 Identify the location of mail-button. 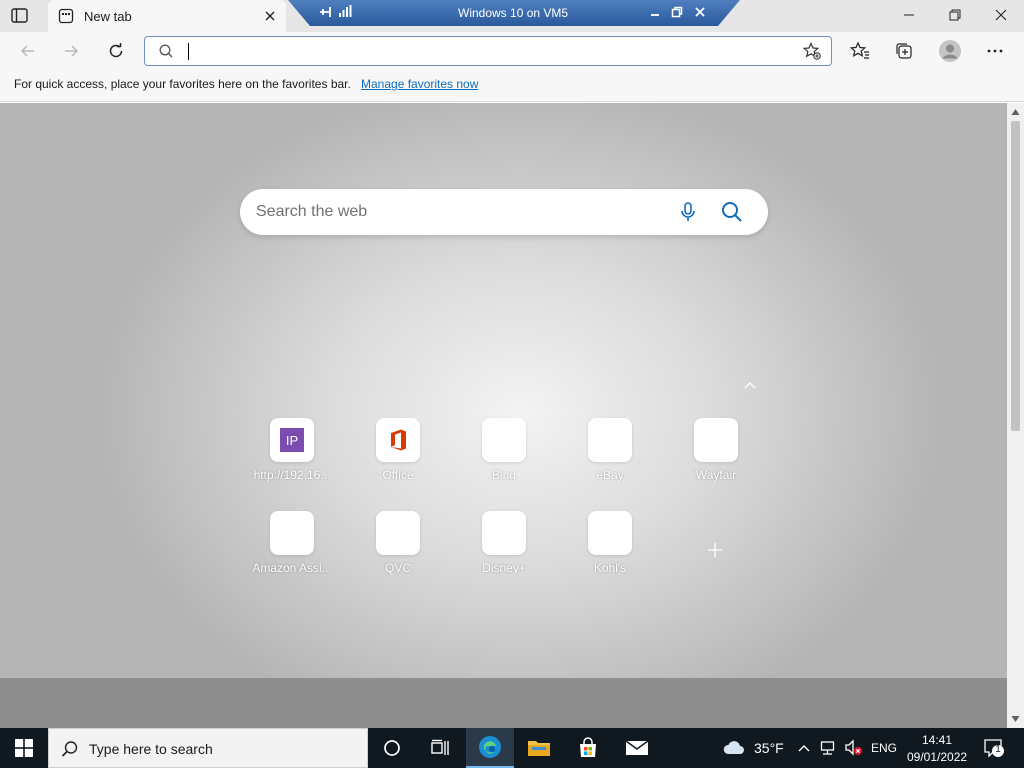
(637, 748).